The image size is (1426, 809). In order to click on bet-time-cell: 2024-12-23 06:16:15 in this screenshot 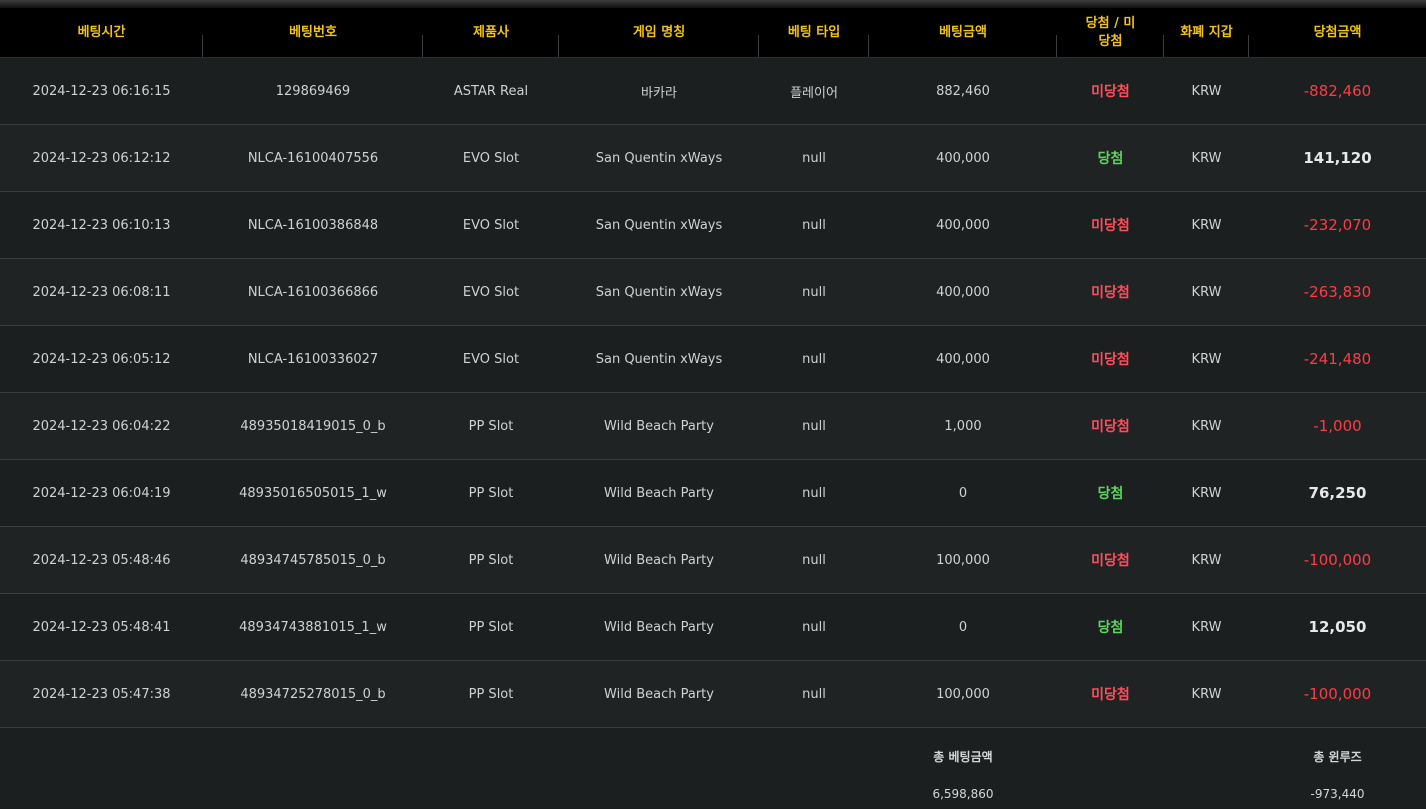, I will do `click(101, 91)`.